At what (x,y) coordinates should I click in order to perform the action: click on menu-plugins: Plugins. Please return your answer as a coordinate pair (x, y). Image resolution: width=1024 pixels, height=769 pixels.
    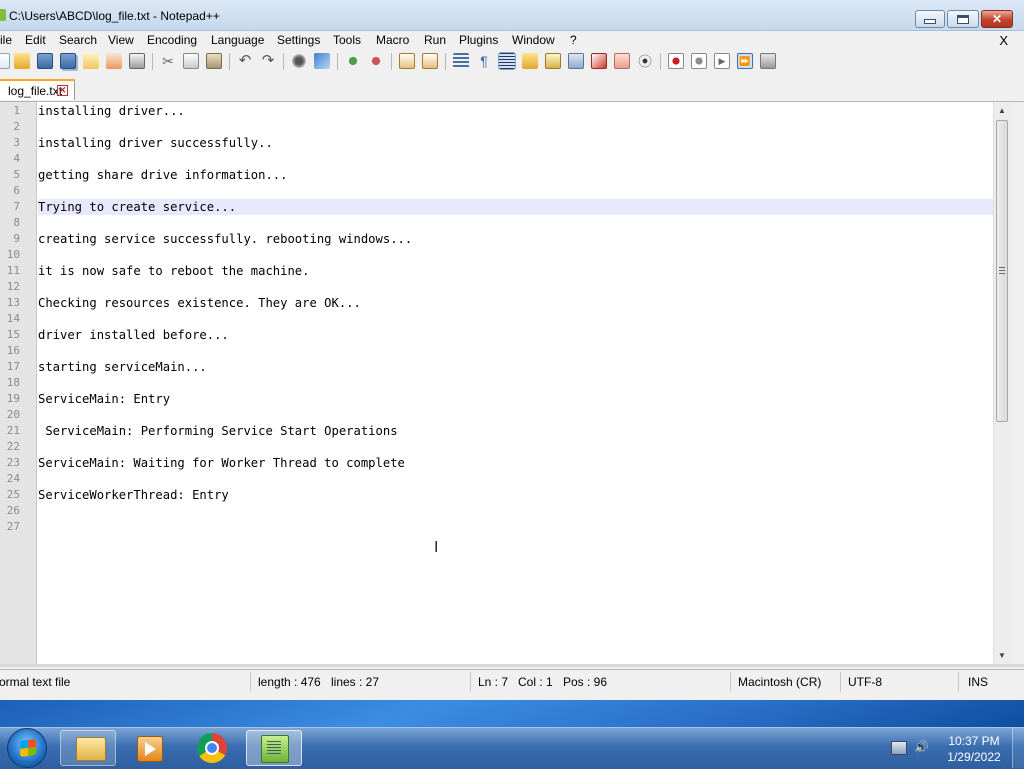
    Looking at the image, I should click on (478, 40).